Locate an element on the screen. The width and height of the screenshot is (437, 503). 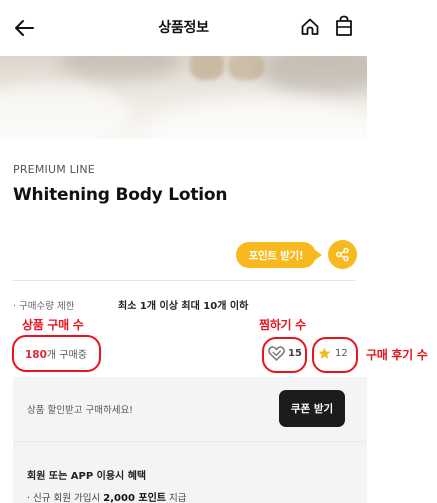
point-badge: 포인트 받기! is located at coordinates (279, 255).